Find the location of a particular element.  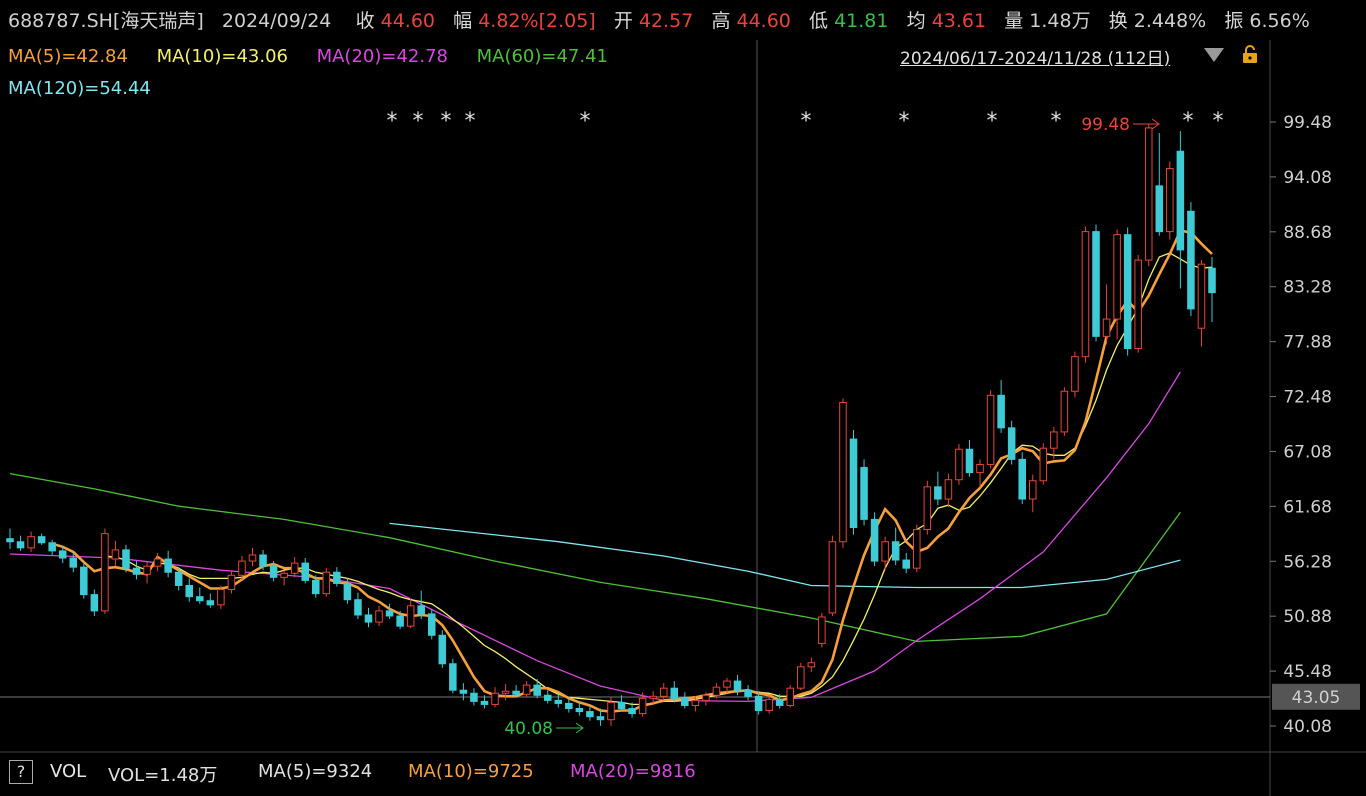

y-tick-label: 72.48 is located at coordinates (1307, 398).